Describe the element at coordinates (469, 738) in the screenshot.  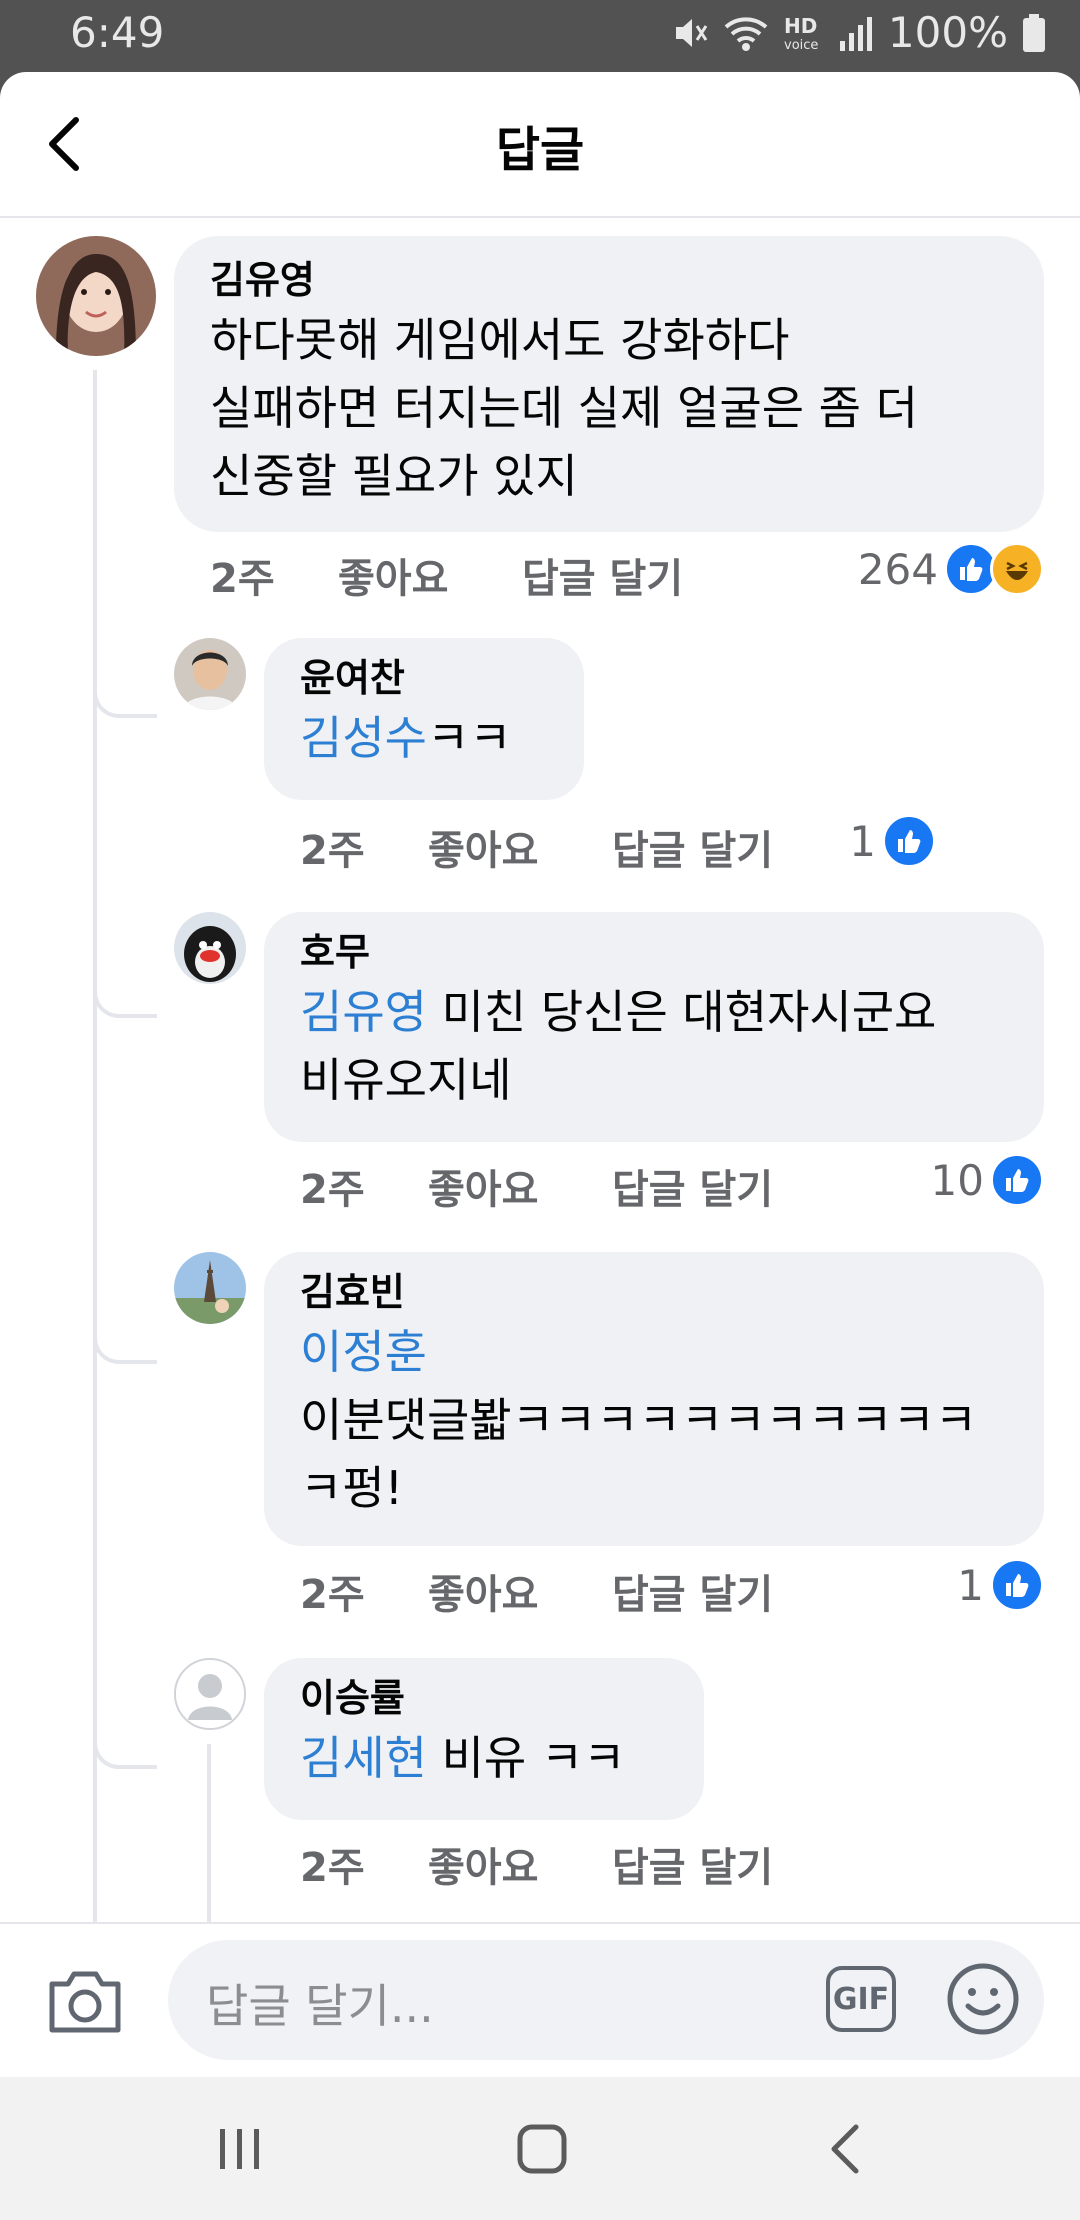
I see `comment-text: ㅋㅋ` at that location.